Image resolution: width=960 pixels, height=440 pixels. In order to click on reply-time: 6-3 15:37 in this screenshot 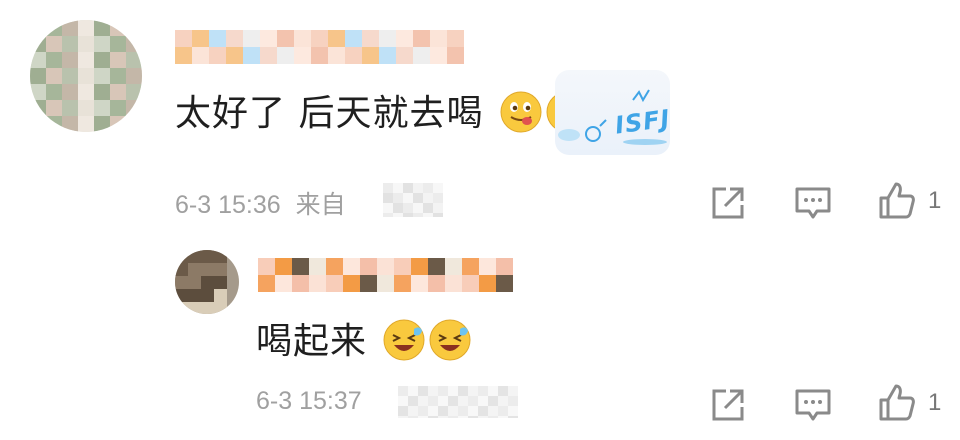, I will do `click(309, 401)`.